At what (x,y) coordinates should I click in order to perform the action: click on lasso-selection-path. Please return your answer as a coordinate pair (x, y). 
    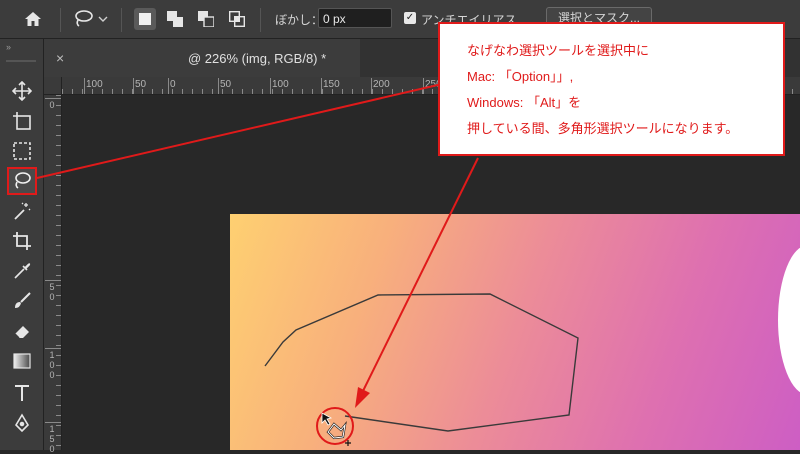
    Looking at the image, I should click on (421, 362).